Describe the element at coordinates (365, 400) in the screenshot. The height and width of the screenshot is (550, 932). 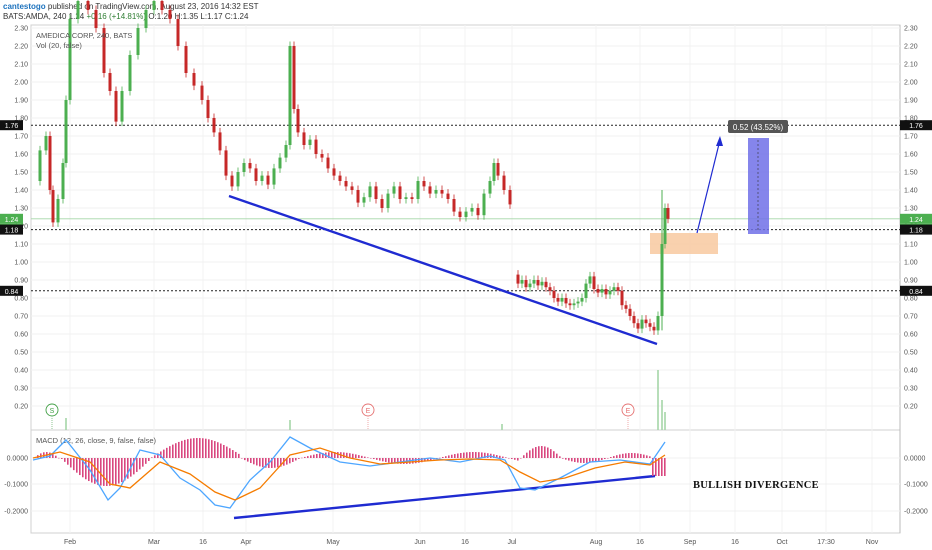
I see `volume-bars` at that location.